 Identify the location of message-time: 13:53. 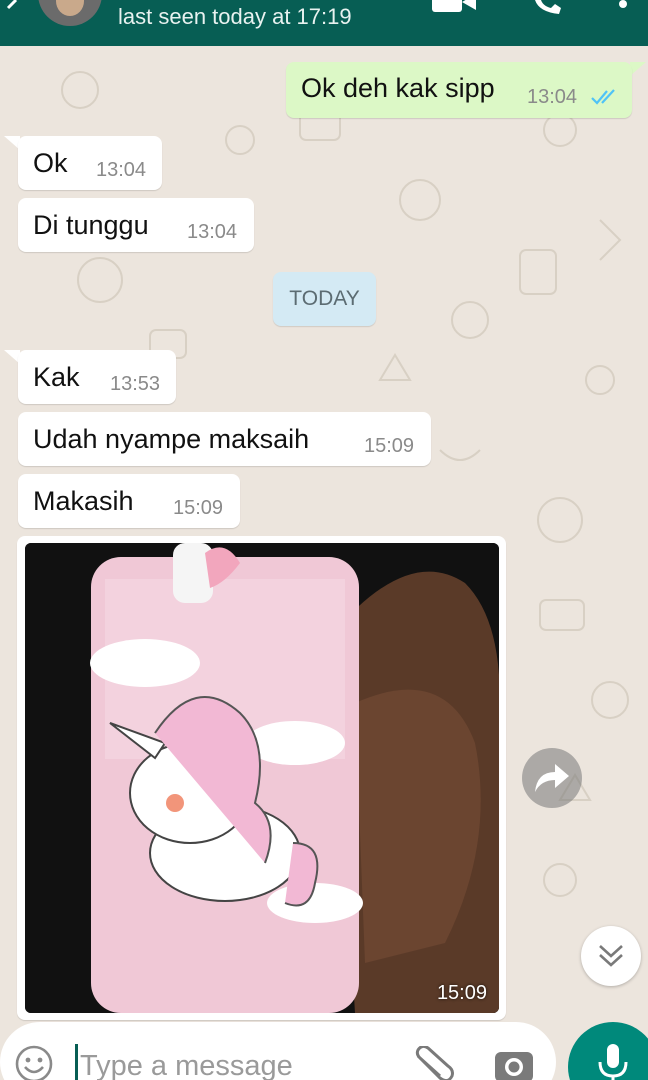
(135, 384).